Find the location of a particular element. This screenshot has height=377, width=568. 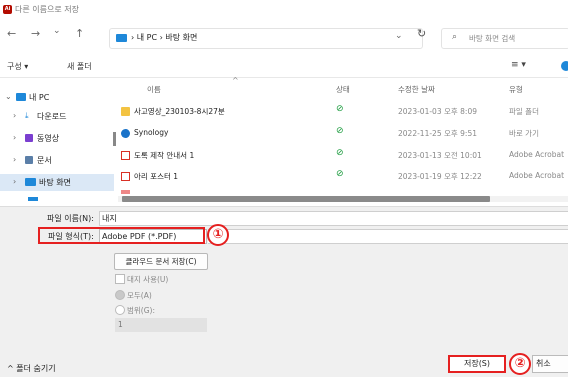

hide-folders-toggle: ^ 폴더 숨기기 is located at coordinates (31, 368).